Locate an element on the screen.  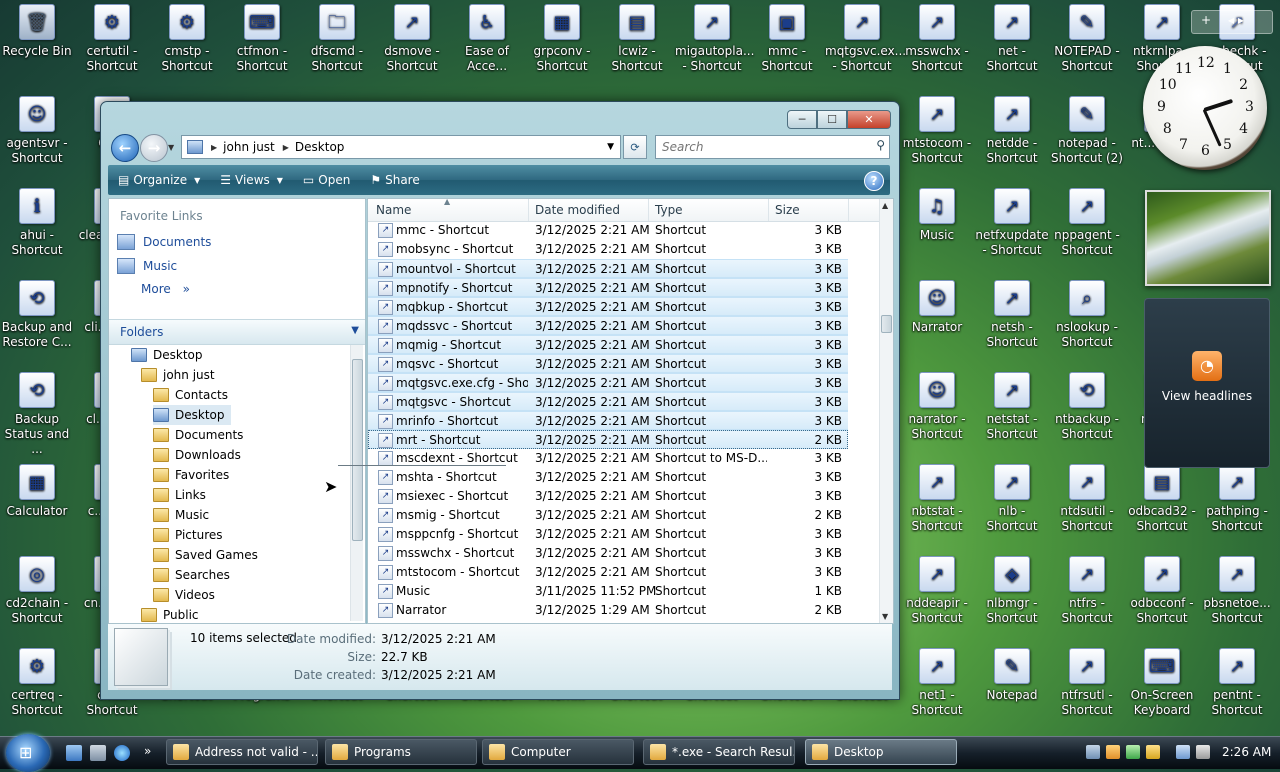
desktop-icon: ↗ nppagent - Shortcut is located at coordinates (1087, 230).